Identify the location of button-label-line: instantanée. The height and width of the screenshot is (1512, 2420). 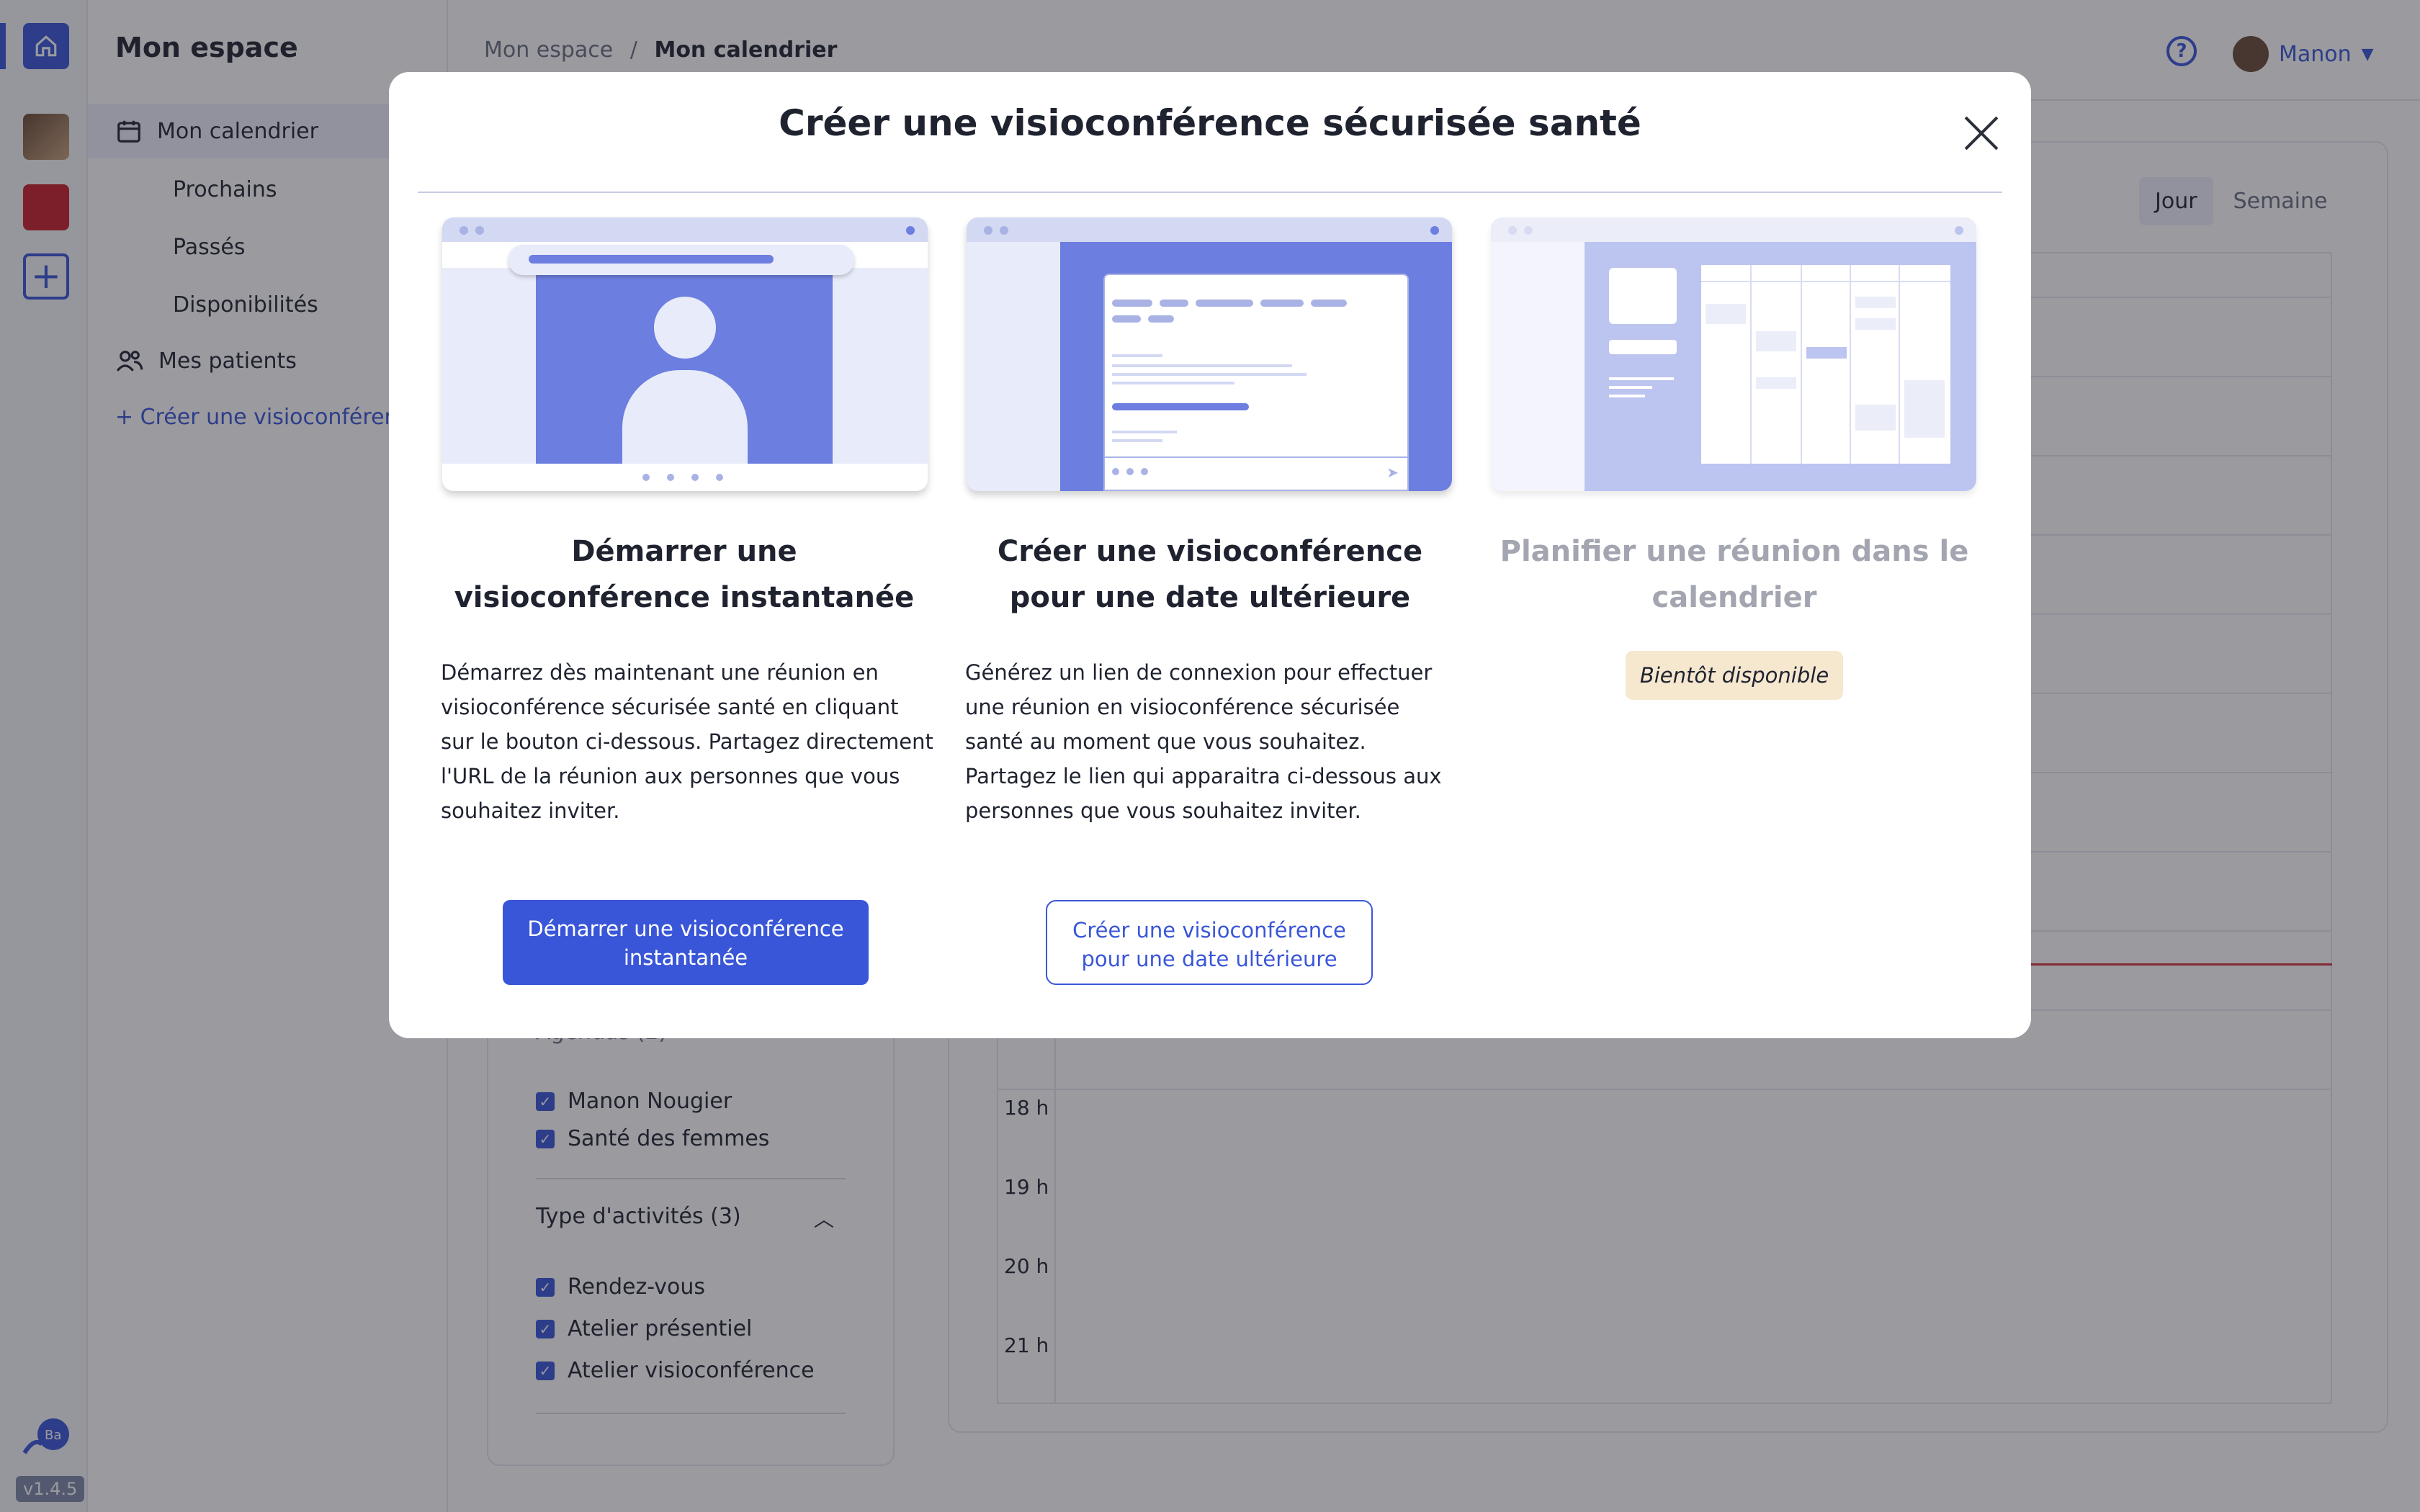
(685, 957).